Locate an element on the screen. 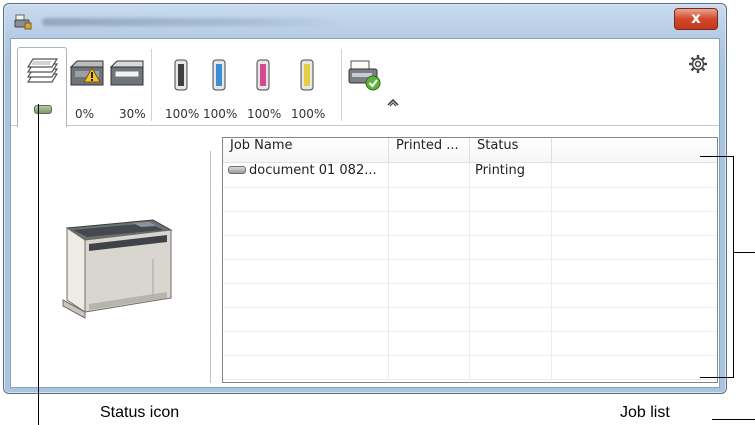 The image size is (755, 425). supply-level-label: 0% is located at coordinates (85, 114).